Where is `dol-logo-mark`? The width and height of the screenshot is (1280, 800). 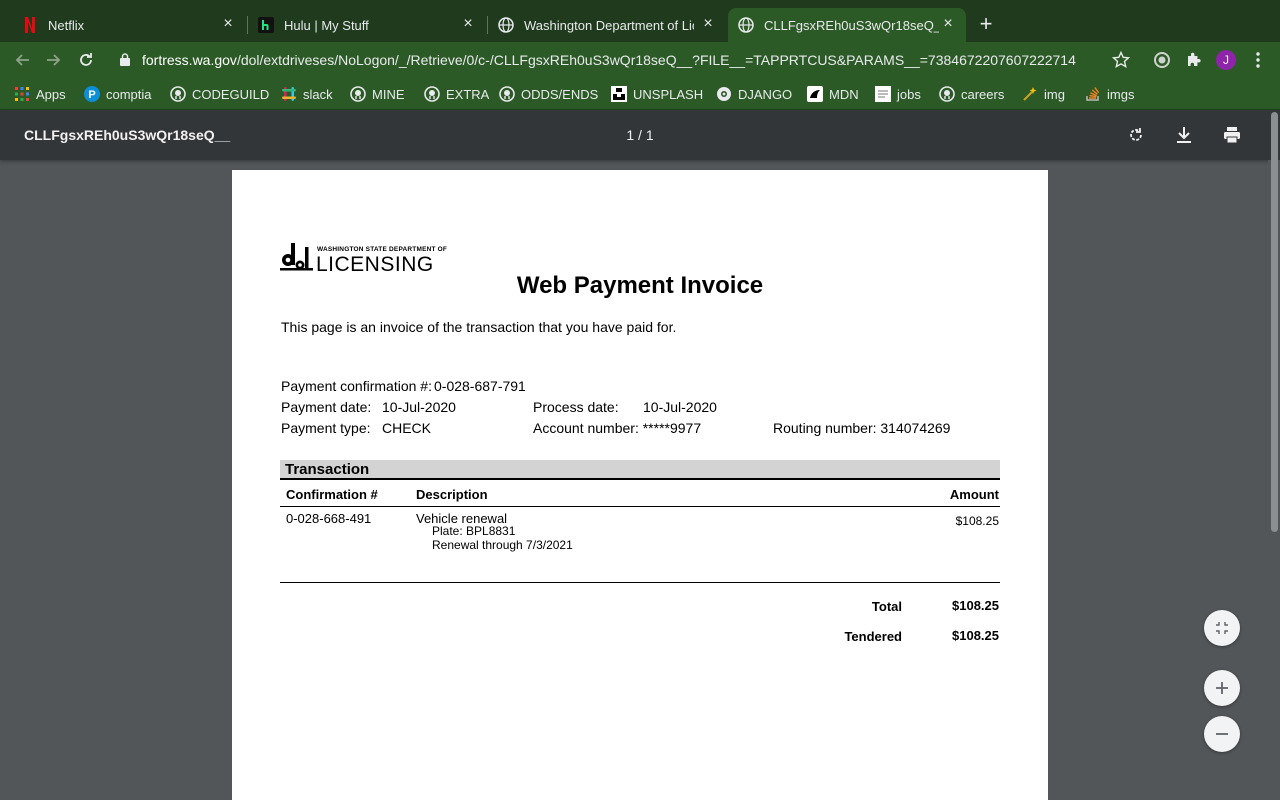
dol-logo-mark is located at coordinates (296, 257).